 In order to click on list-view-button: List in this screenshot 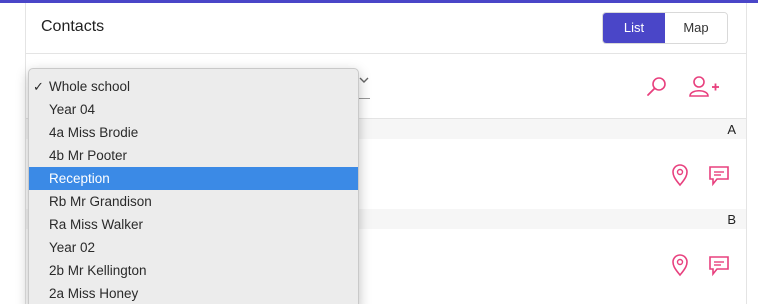, I will do `click(634, 28)`.